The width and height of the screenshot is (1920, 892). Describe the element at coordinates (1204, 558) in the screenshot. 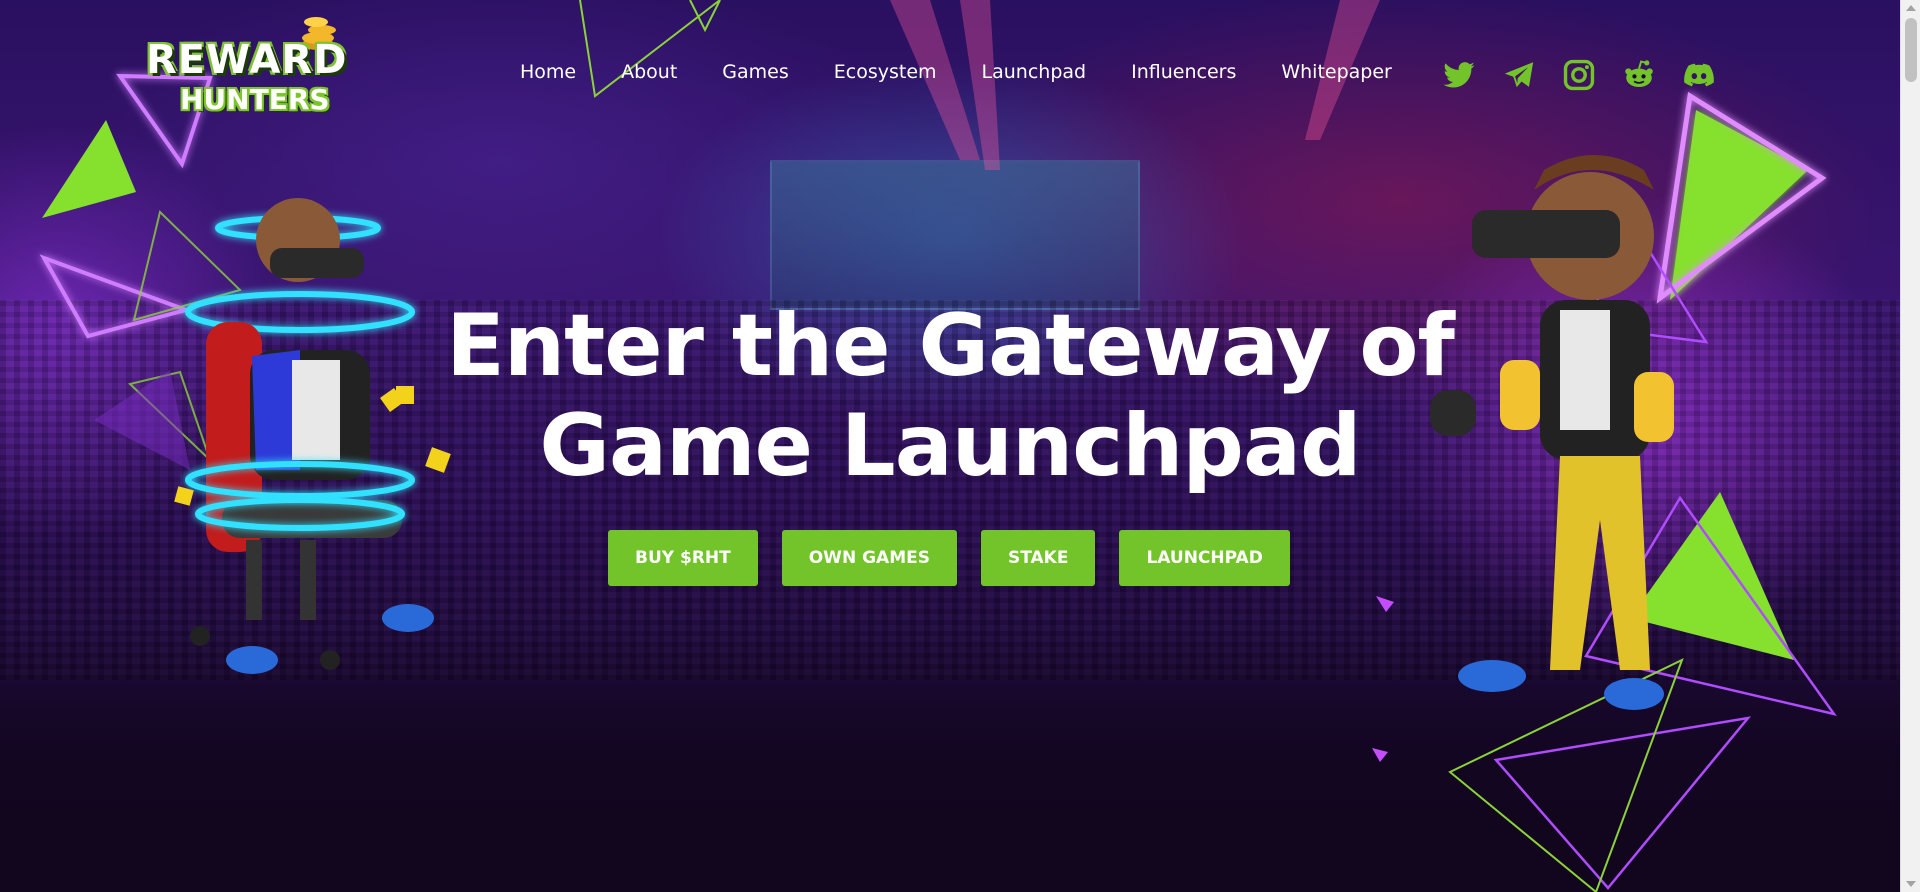

I see `launchpad-button: LAUNCHPAD` at that location.